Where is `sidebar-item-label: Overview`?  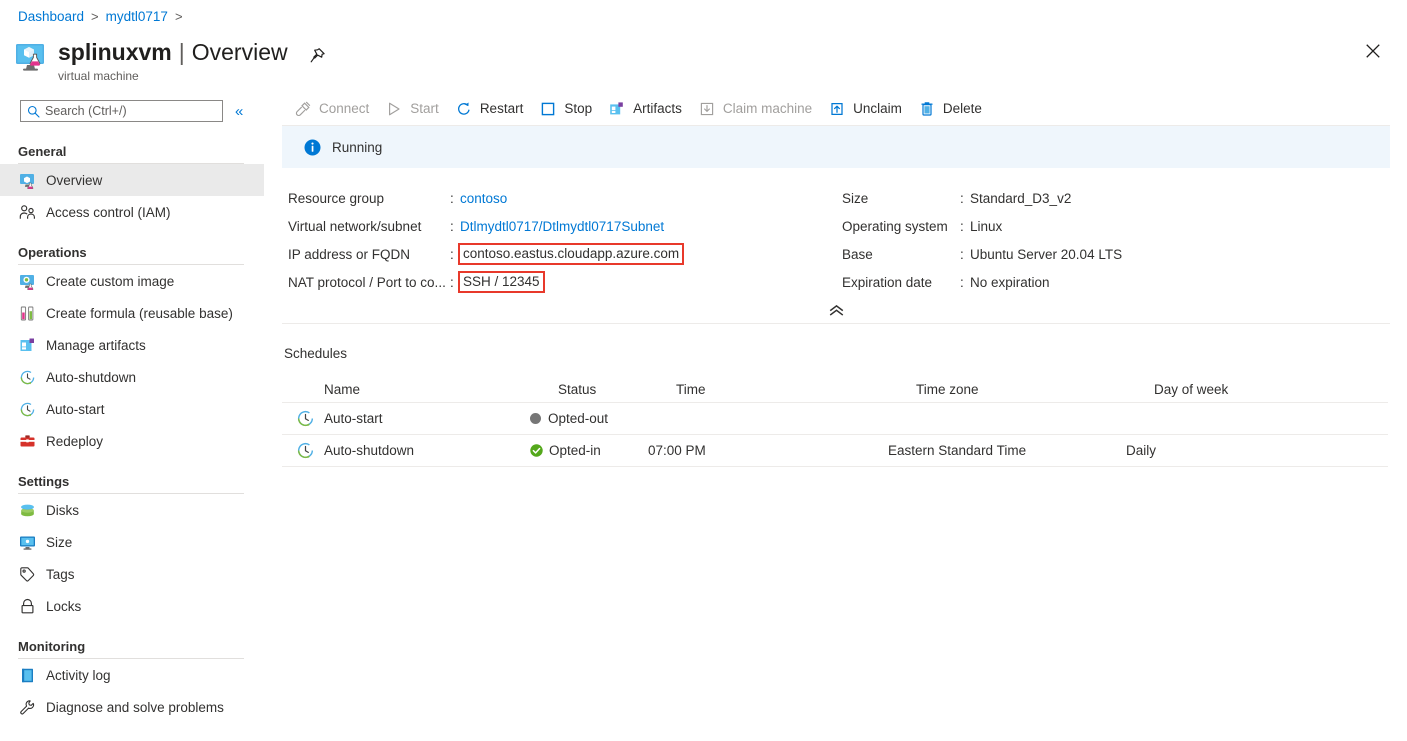
sidebar-item-label: Overview is located at coordinates (74, 180).